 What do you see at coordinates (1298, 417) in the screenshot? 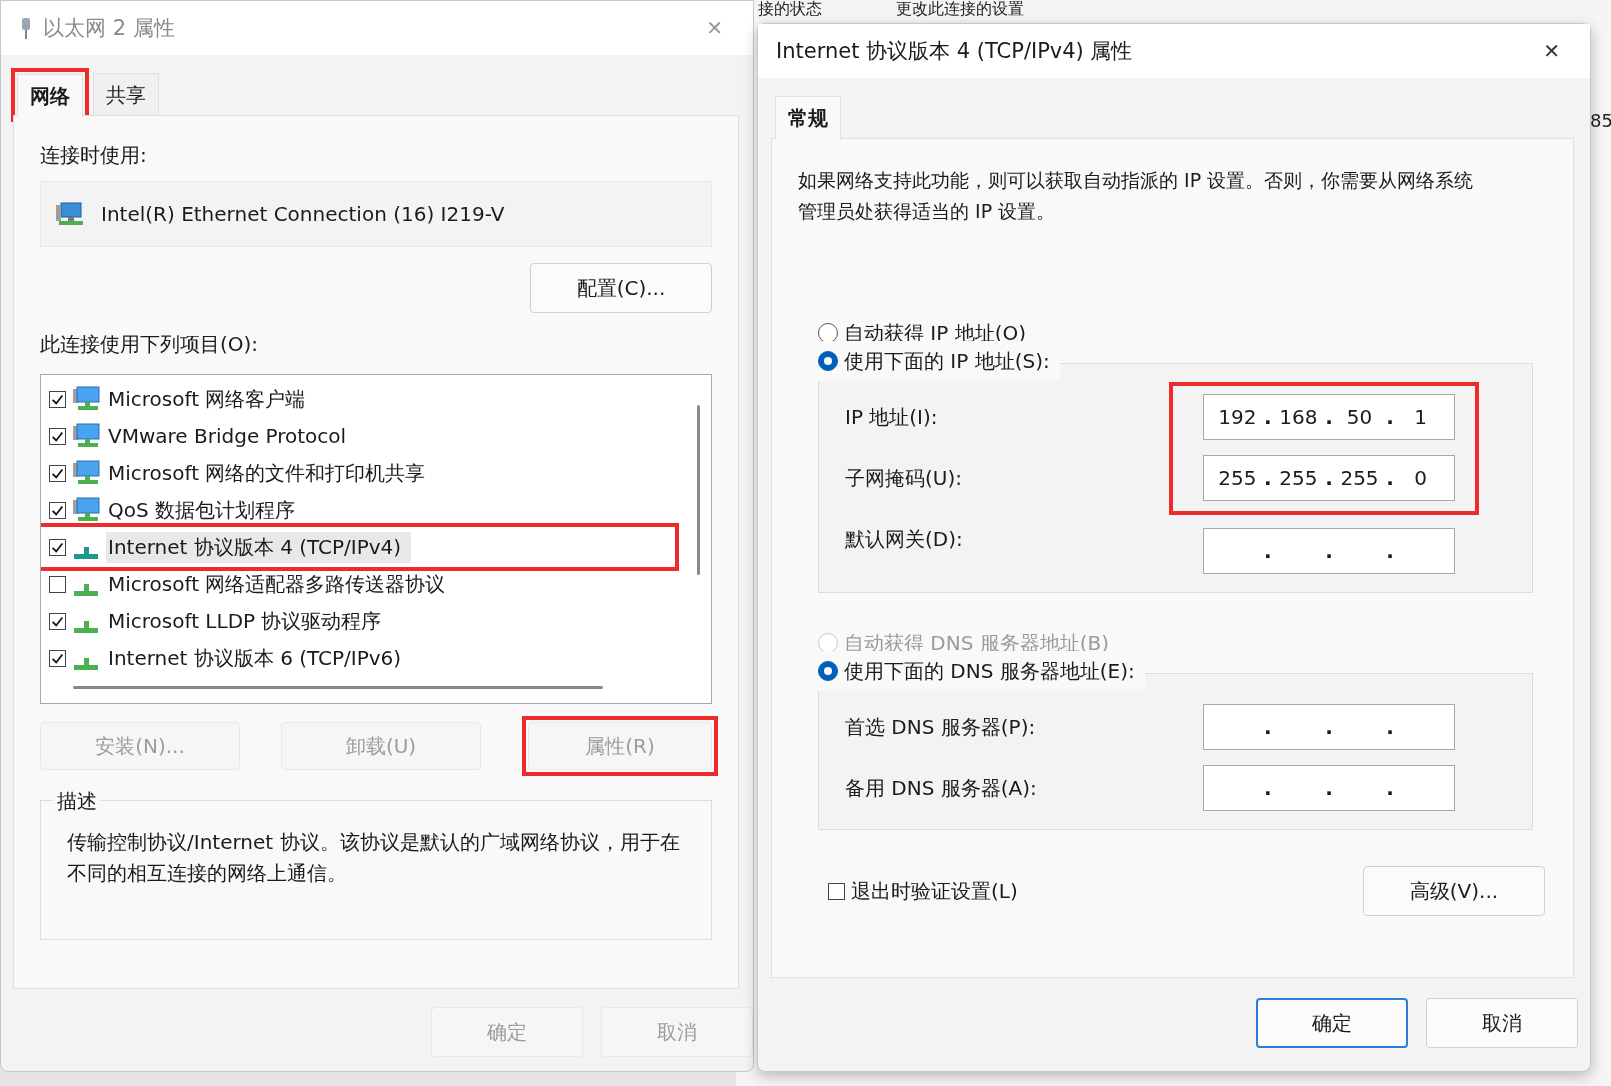
I see `octet-text: 168` at bounding box center [1298, 417].